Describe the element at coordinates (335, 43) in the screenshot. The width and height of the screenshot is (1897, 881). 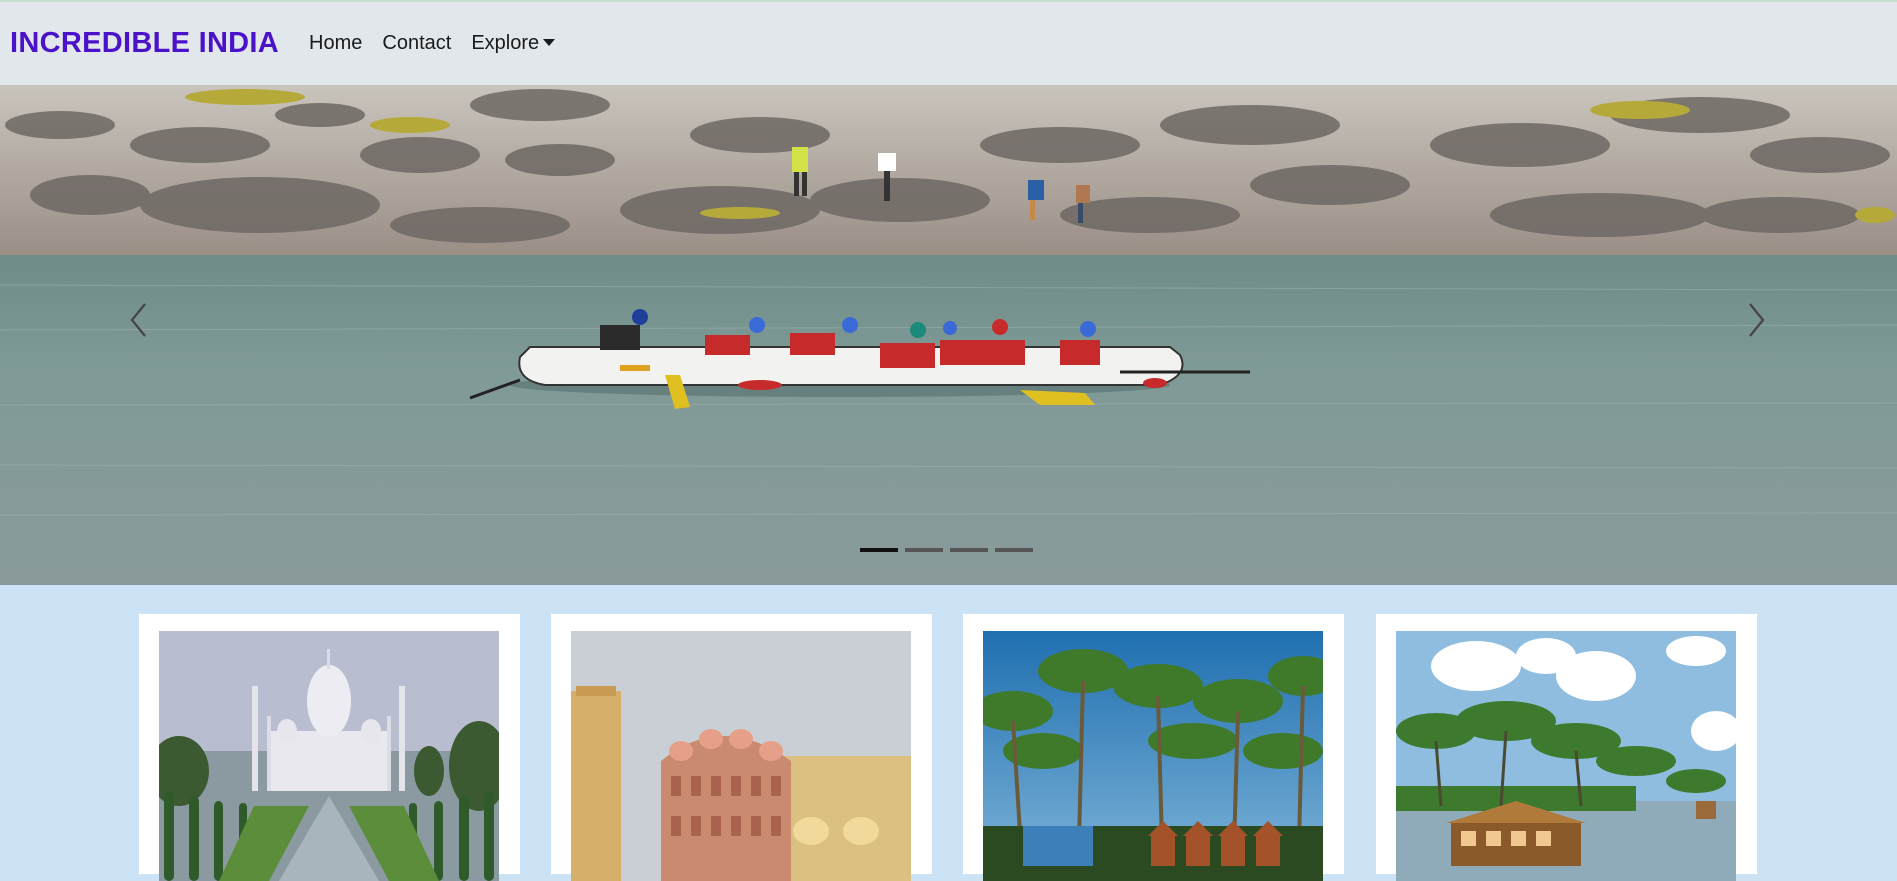
I see `nav-home-link: Home` at that location.